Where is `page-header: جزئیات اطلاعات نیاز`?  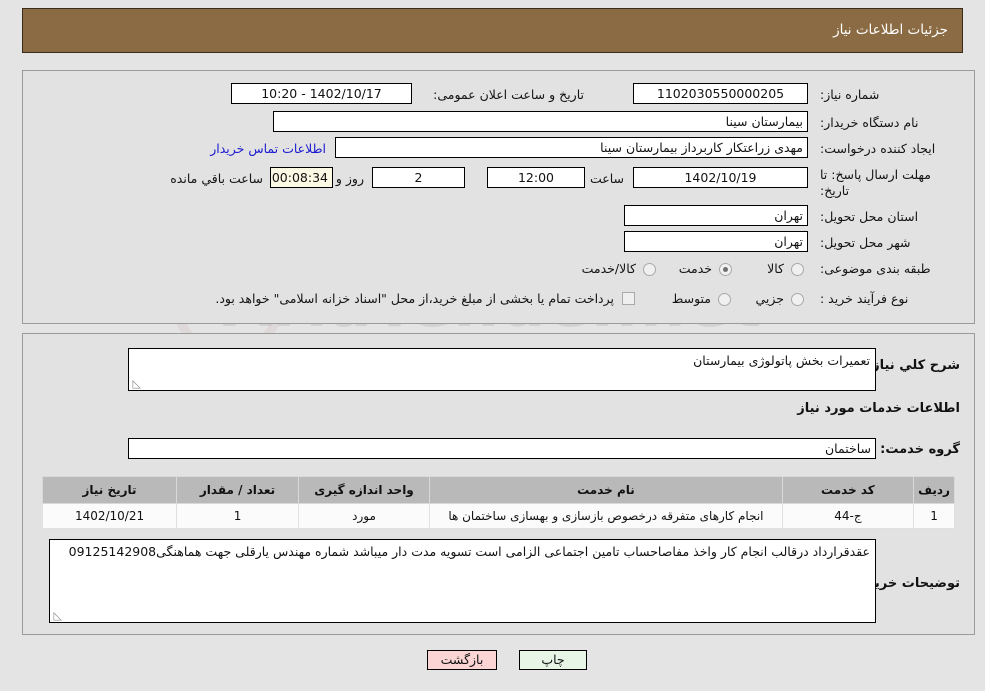 page-header: جزئیات اطلاعات نیاز is located at coordinates (492, 30).